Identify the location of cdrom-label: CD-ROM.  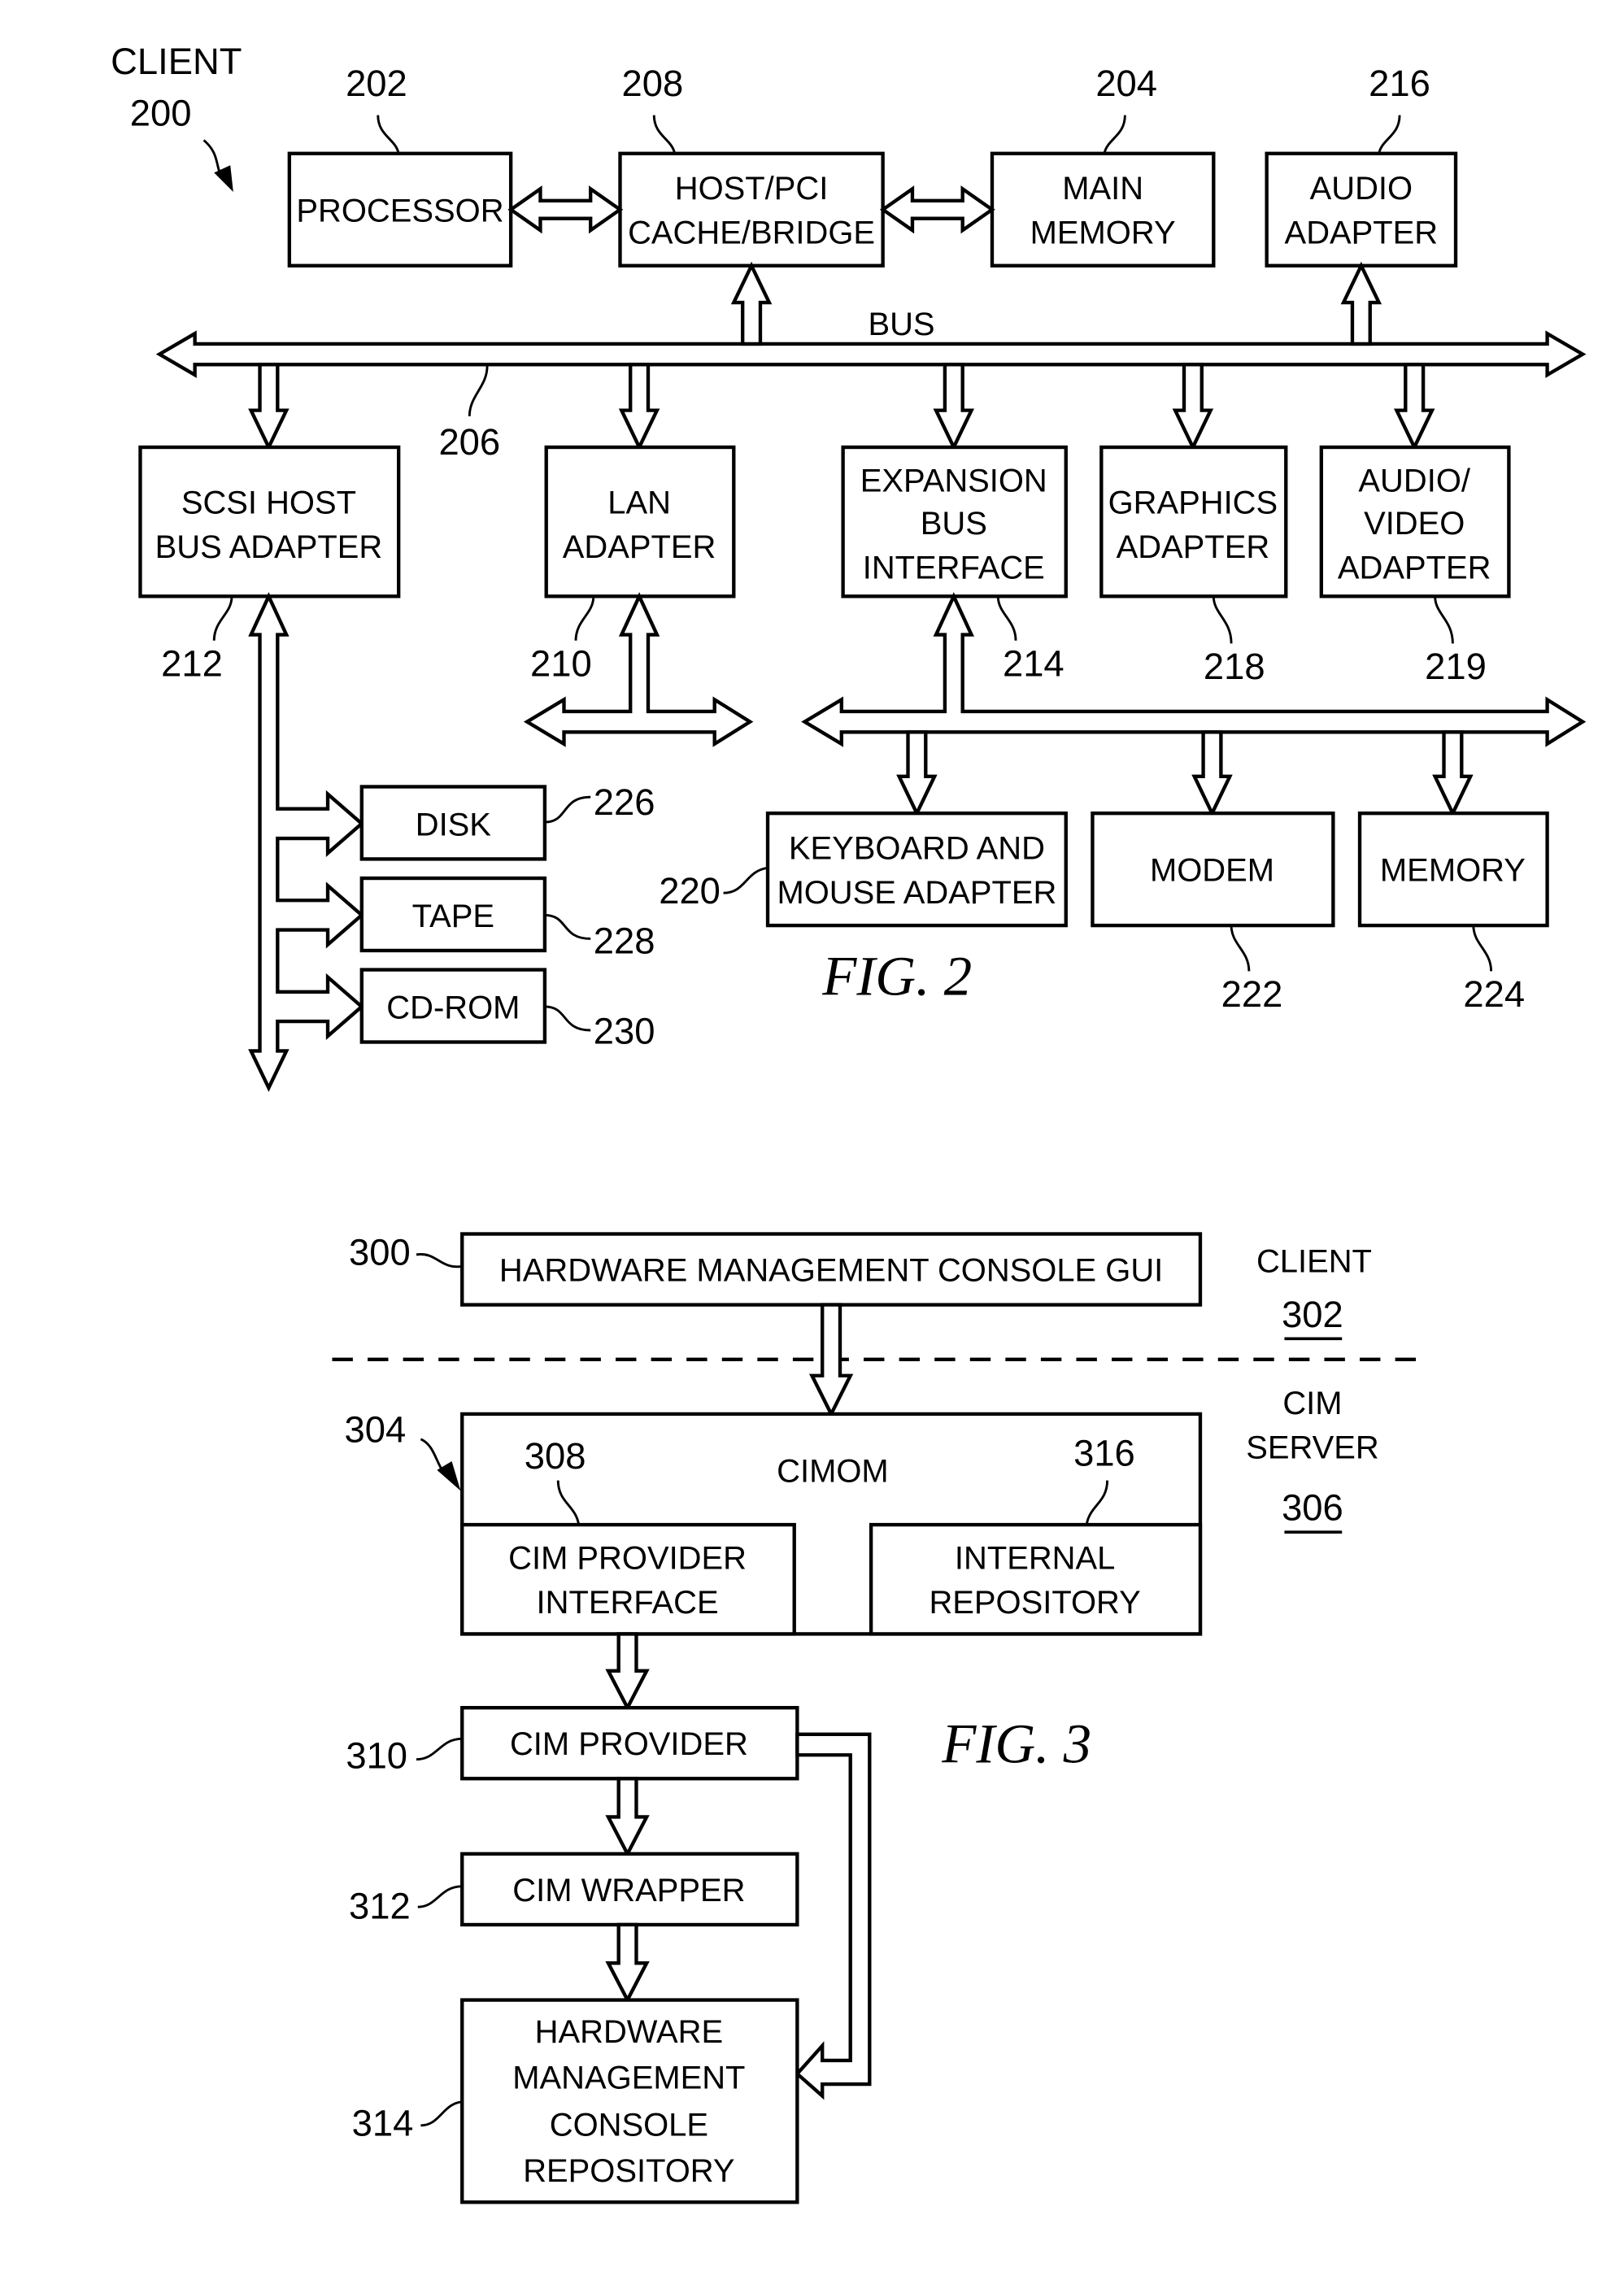
(453, 1007).